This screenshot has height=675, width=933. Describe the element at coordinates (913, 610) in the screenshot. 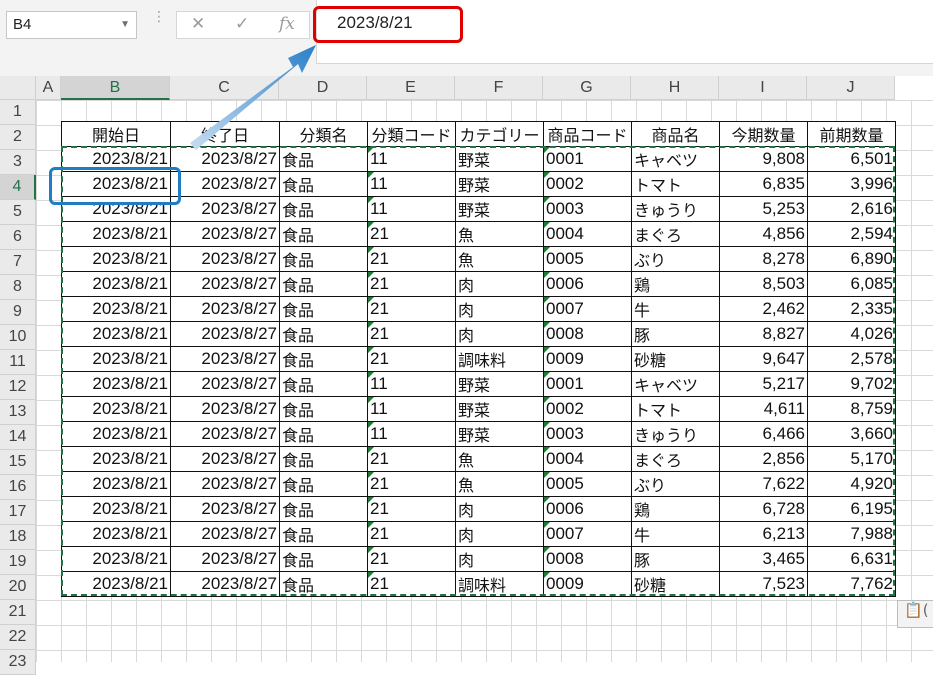

I see `clipboard-icon: 📋` at that location.